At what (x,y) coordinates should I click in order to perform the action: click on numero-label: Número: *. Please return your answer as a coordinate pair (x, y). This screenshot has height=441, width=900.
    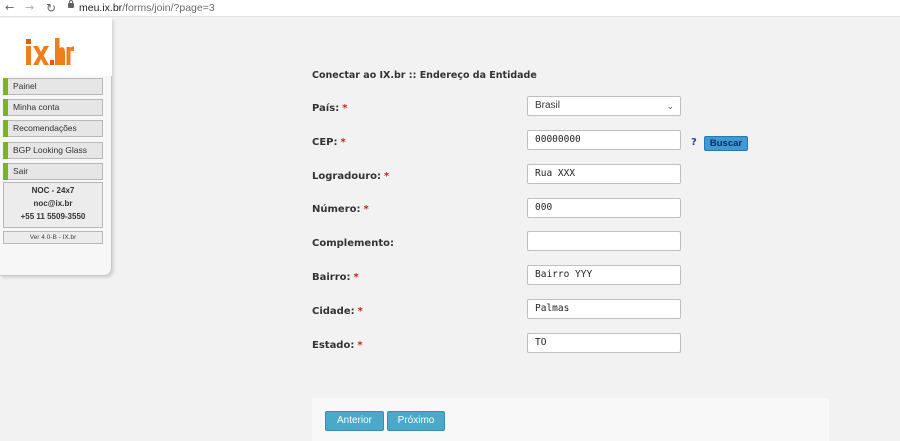
    Looking at the image, I should click on (340, 209).